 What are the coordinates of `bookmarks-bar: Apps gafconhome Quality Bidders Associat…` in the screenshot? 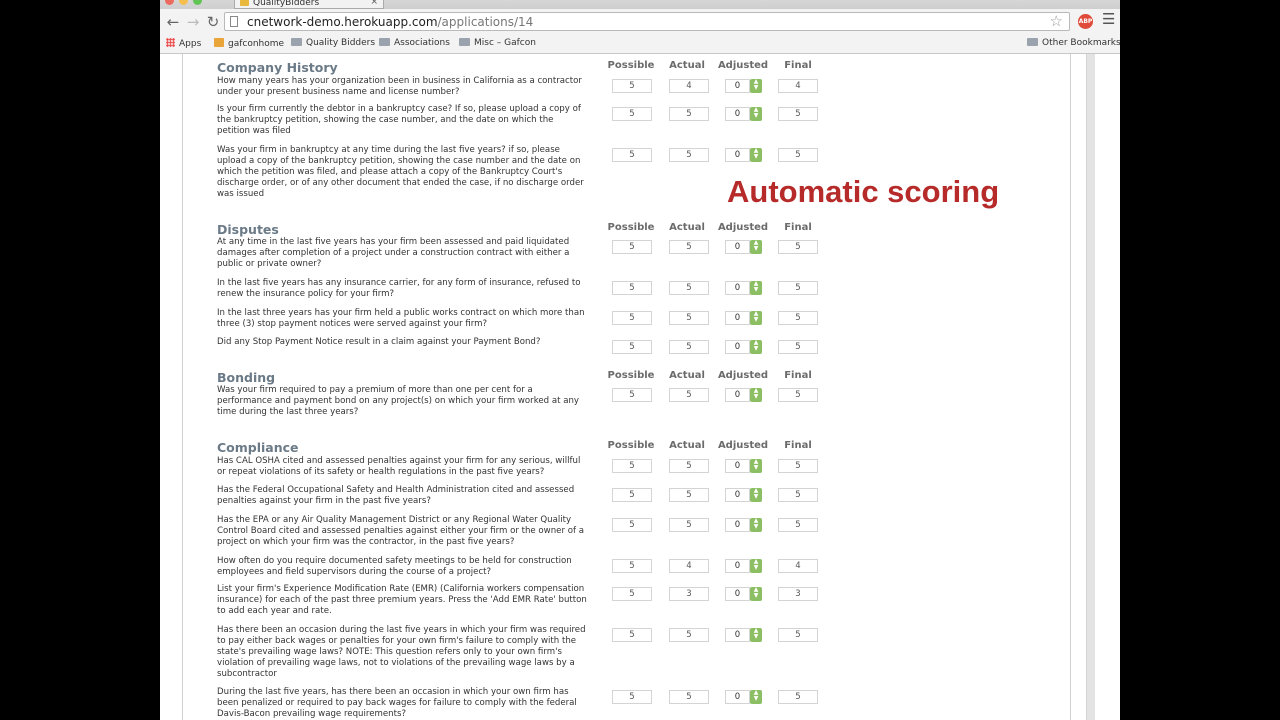 It's located at (640, 44).